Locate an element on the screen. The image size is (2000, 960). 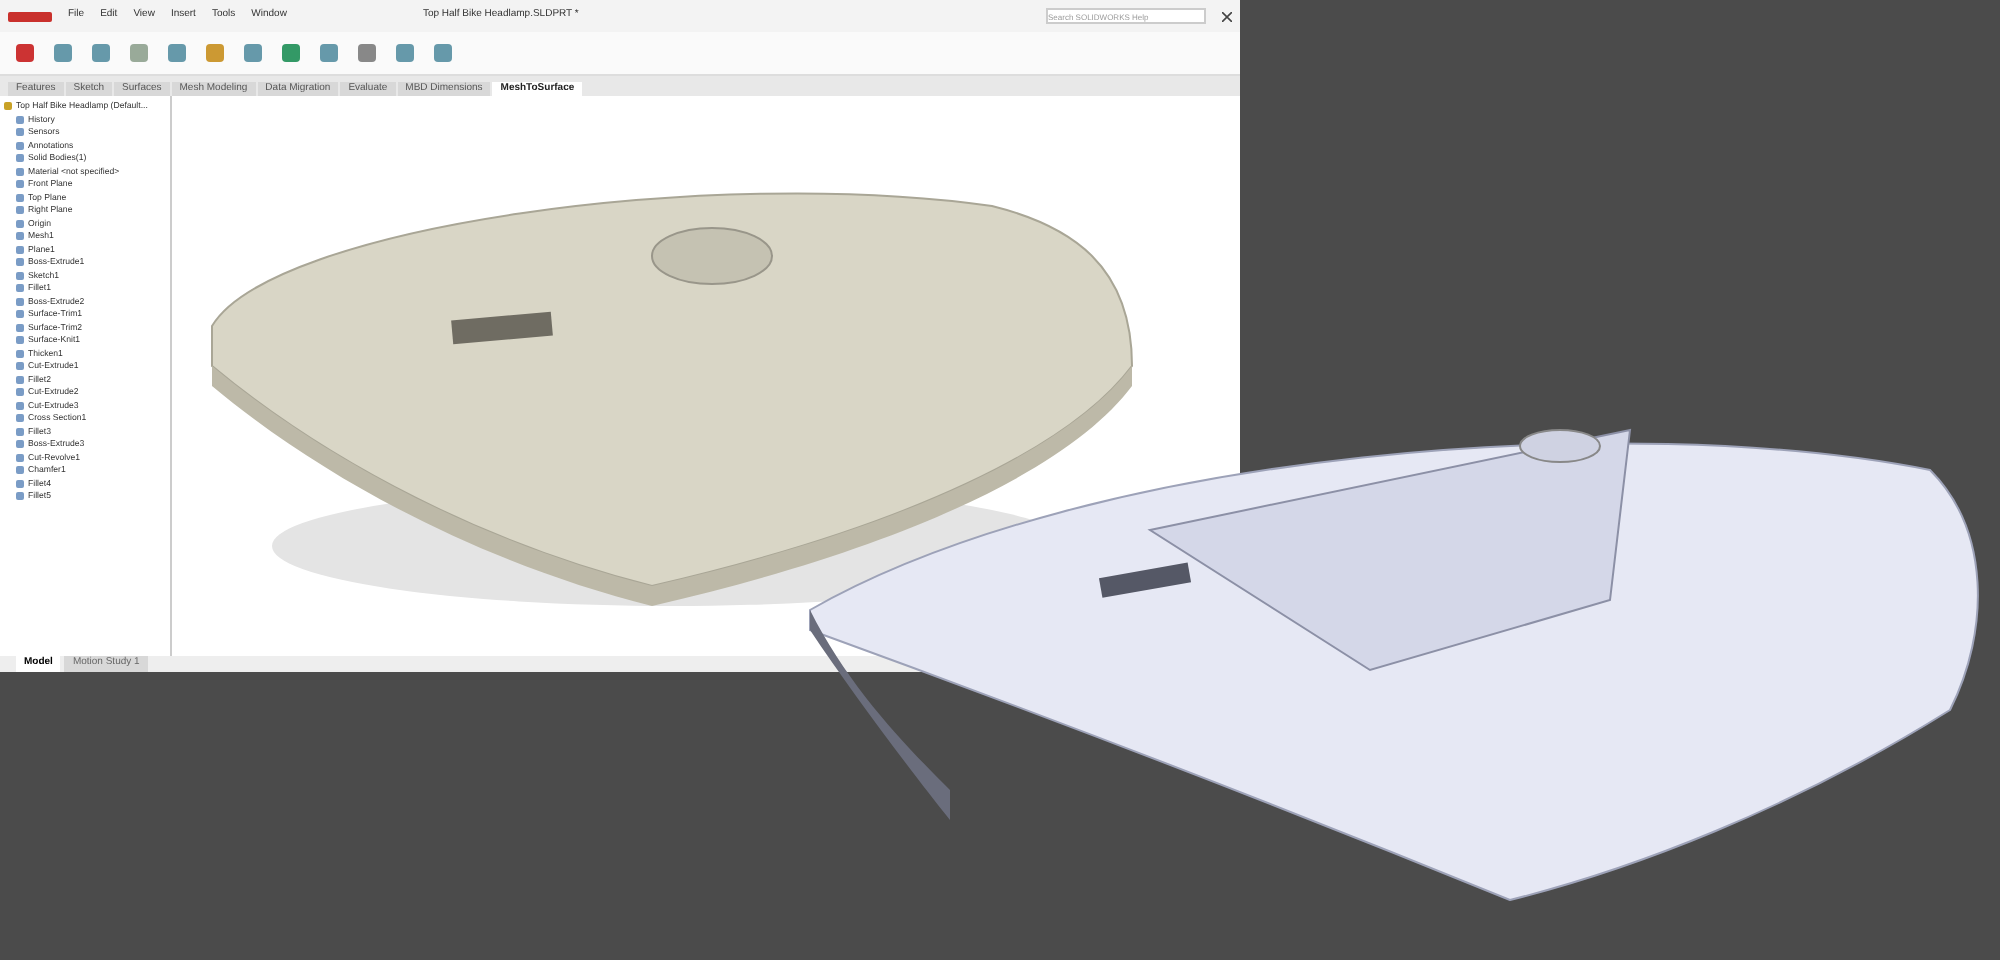
close-icon is located at coordinates (1227, 16).